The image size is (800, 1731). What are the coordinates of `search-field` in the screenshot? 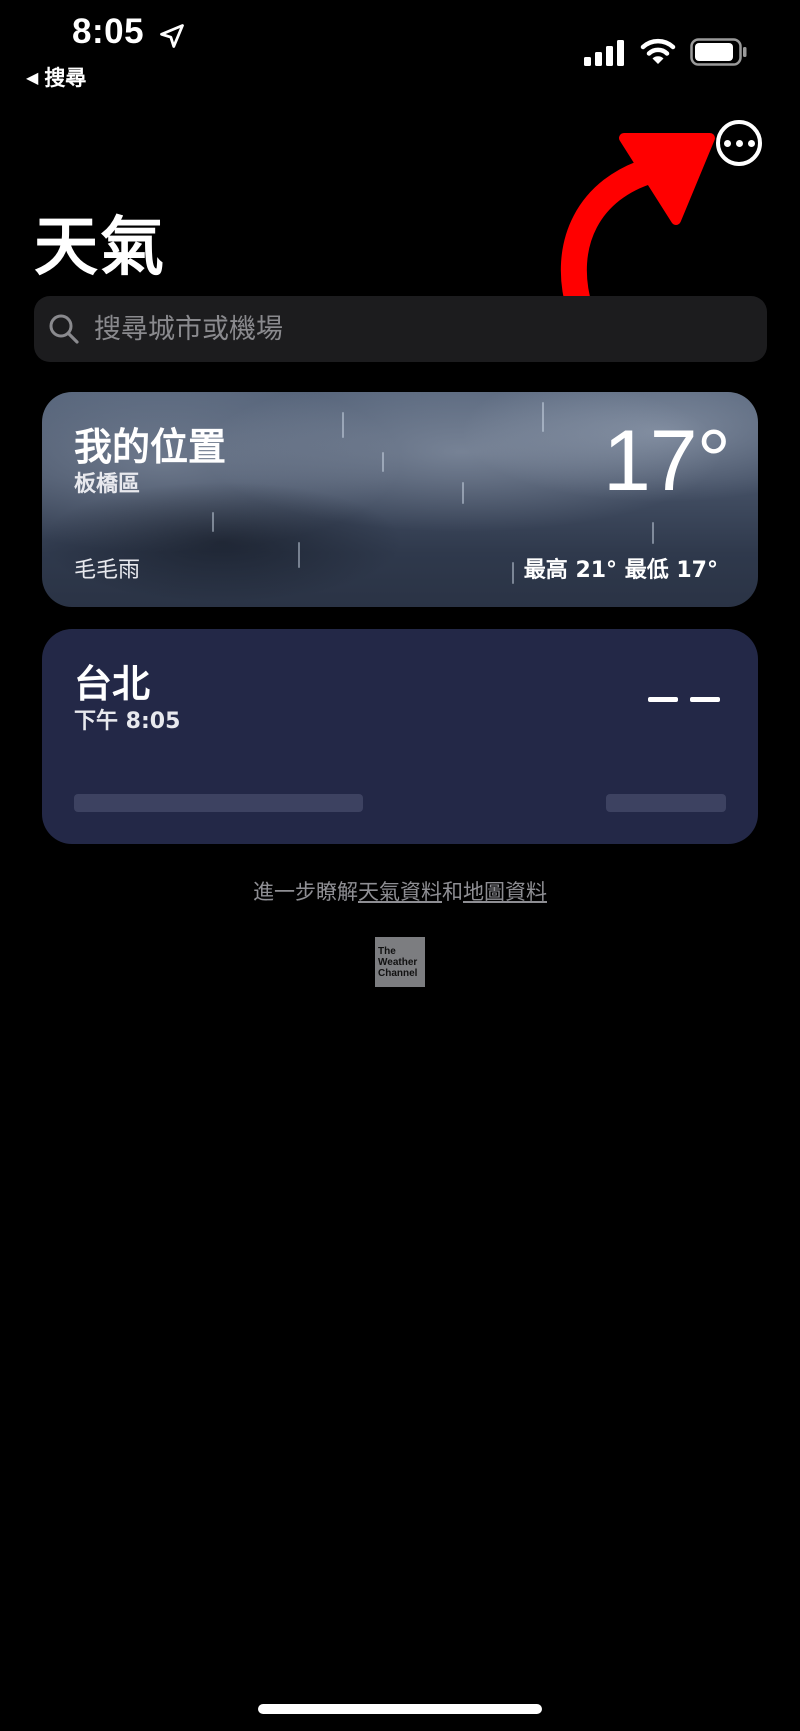 It's located at (400, 329).